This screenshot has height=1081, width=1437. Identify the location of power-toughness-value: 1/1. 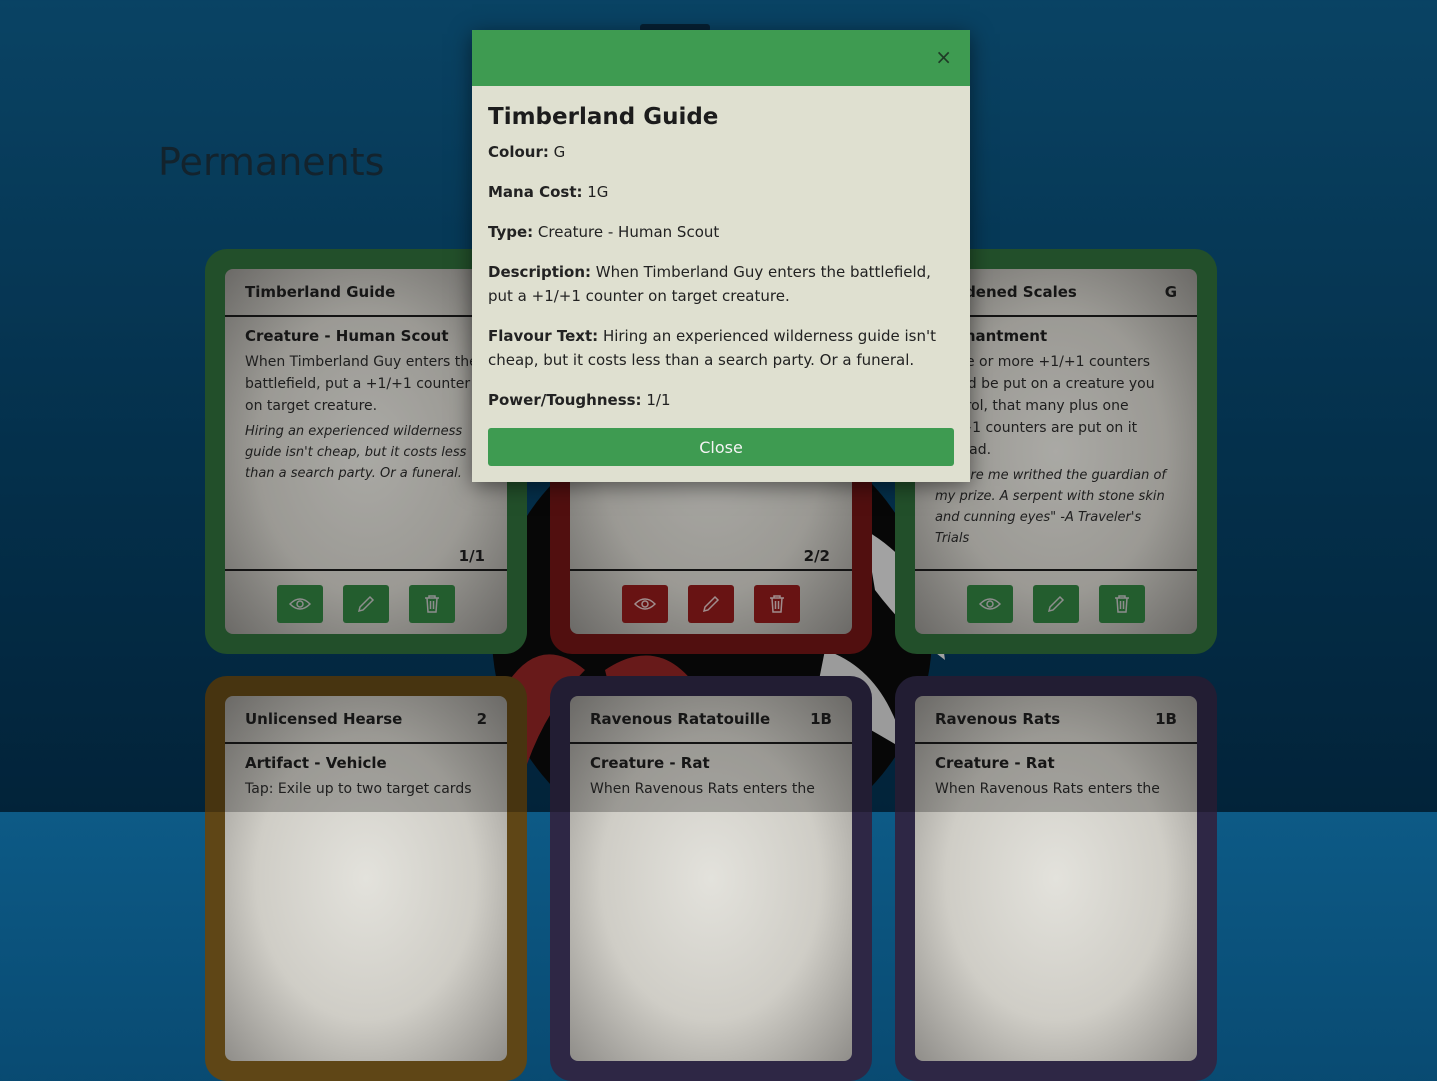
(658, 400).